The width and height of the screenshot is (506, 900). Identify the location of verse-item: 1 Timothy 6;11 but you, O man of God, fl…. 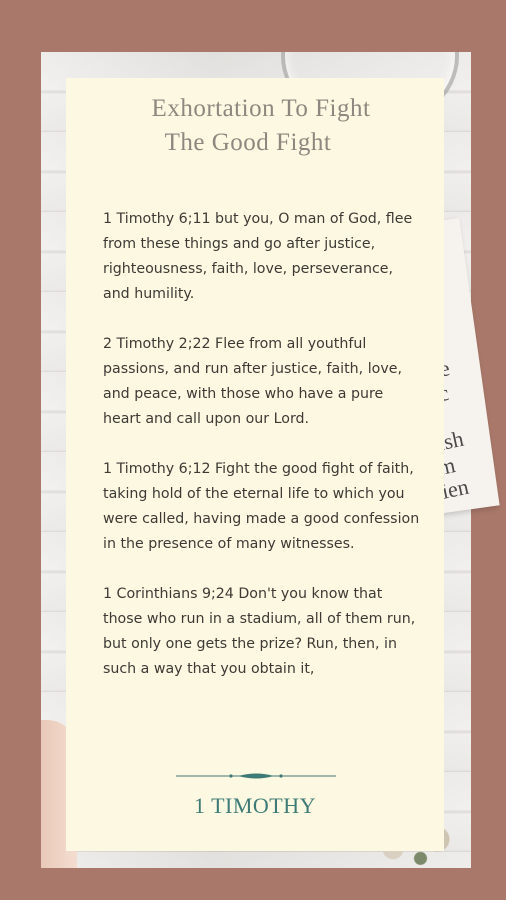
(258, 256).